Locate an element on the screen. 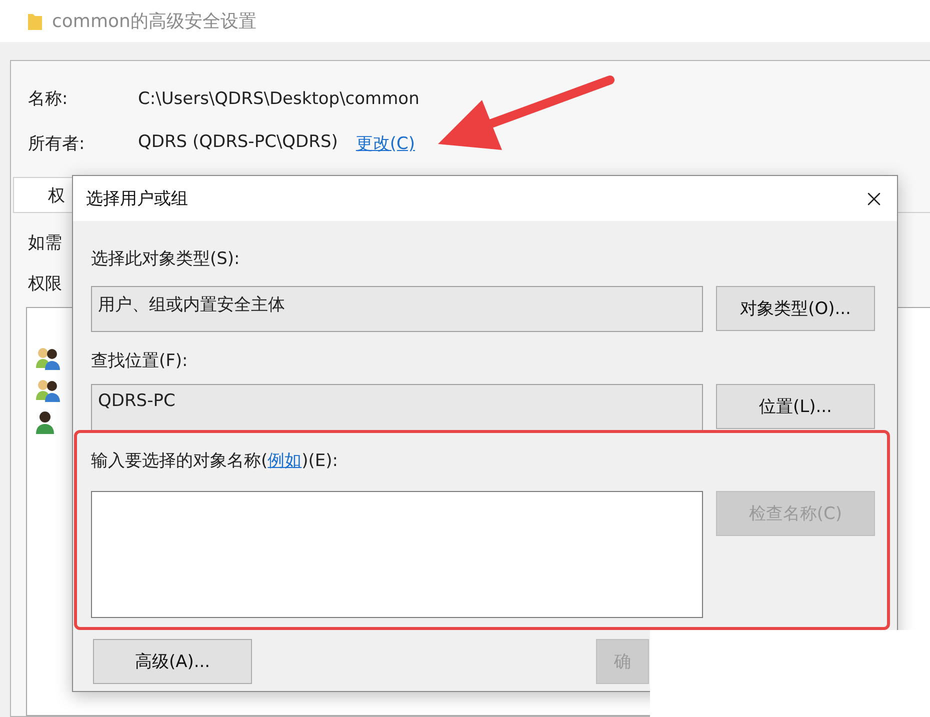 The width and height of the screenshot is (930, 717). dialog-title: 选择用户或组 is located at coordinates (137, 199).